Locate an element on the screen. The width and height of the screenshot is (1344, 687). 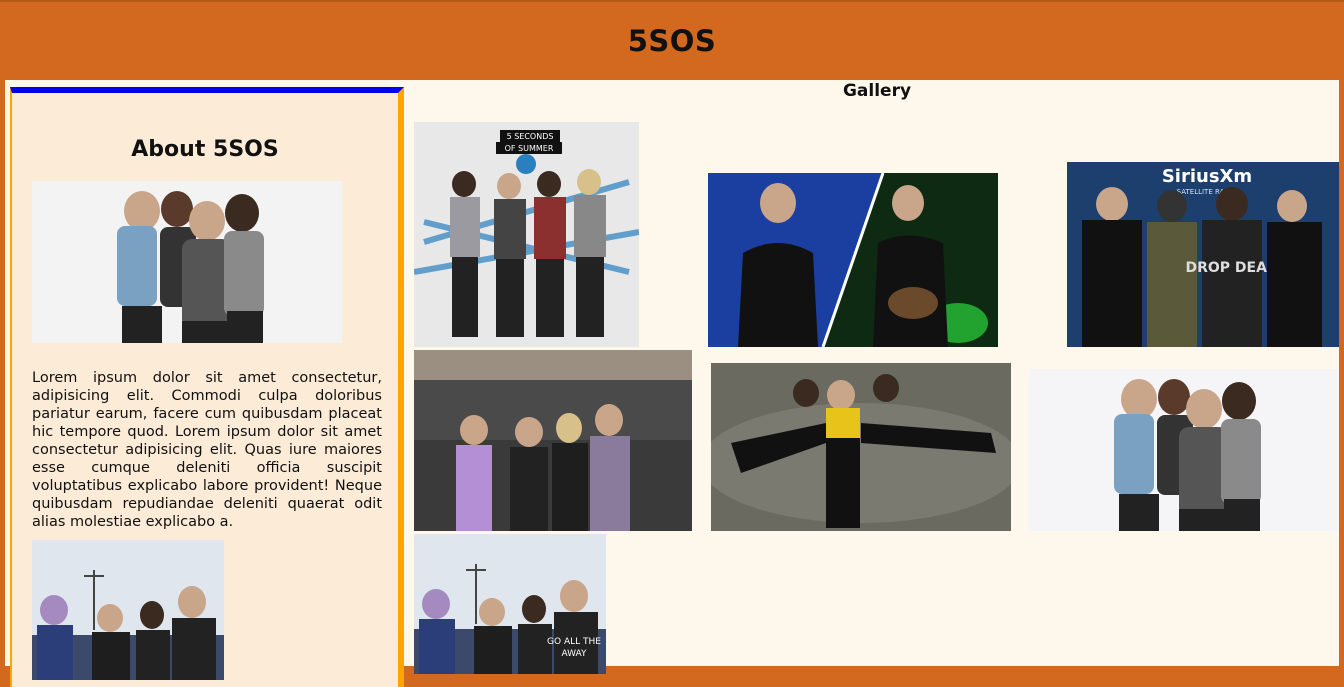
gallery-image-crowd-selfie is located at coordinates (553, 440).